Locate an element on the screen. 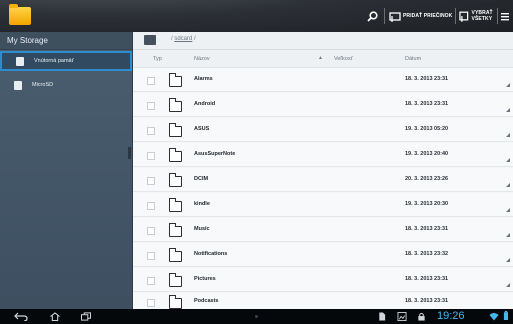 The height and width of the screenshot is (324, 513). add-folder-icon is located at coordinates (395, 16).